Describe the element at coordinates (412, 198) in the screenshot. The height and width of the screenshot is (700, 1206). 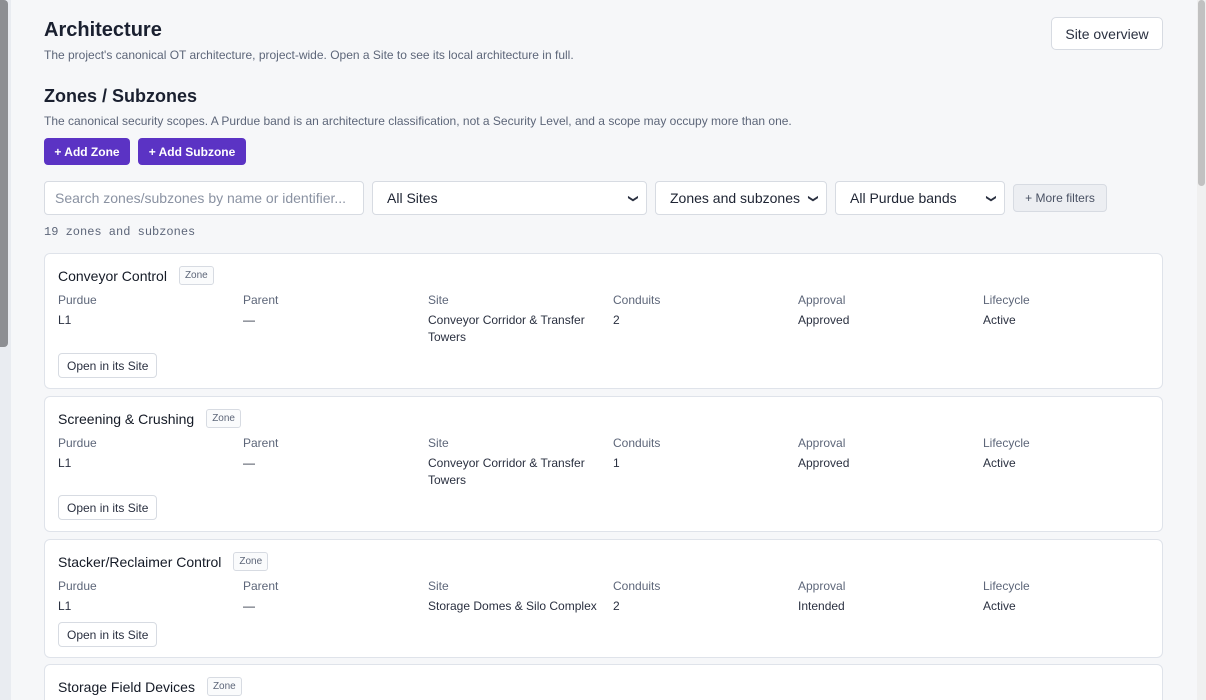
I see `site-filter-value: All Sites` at that location.